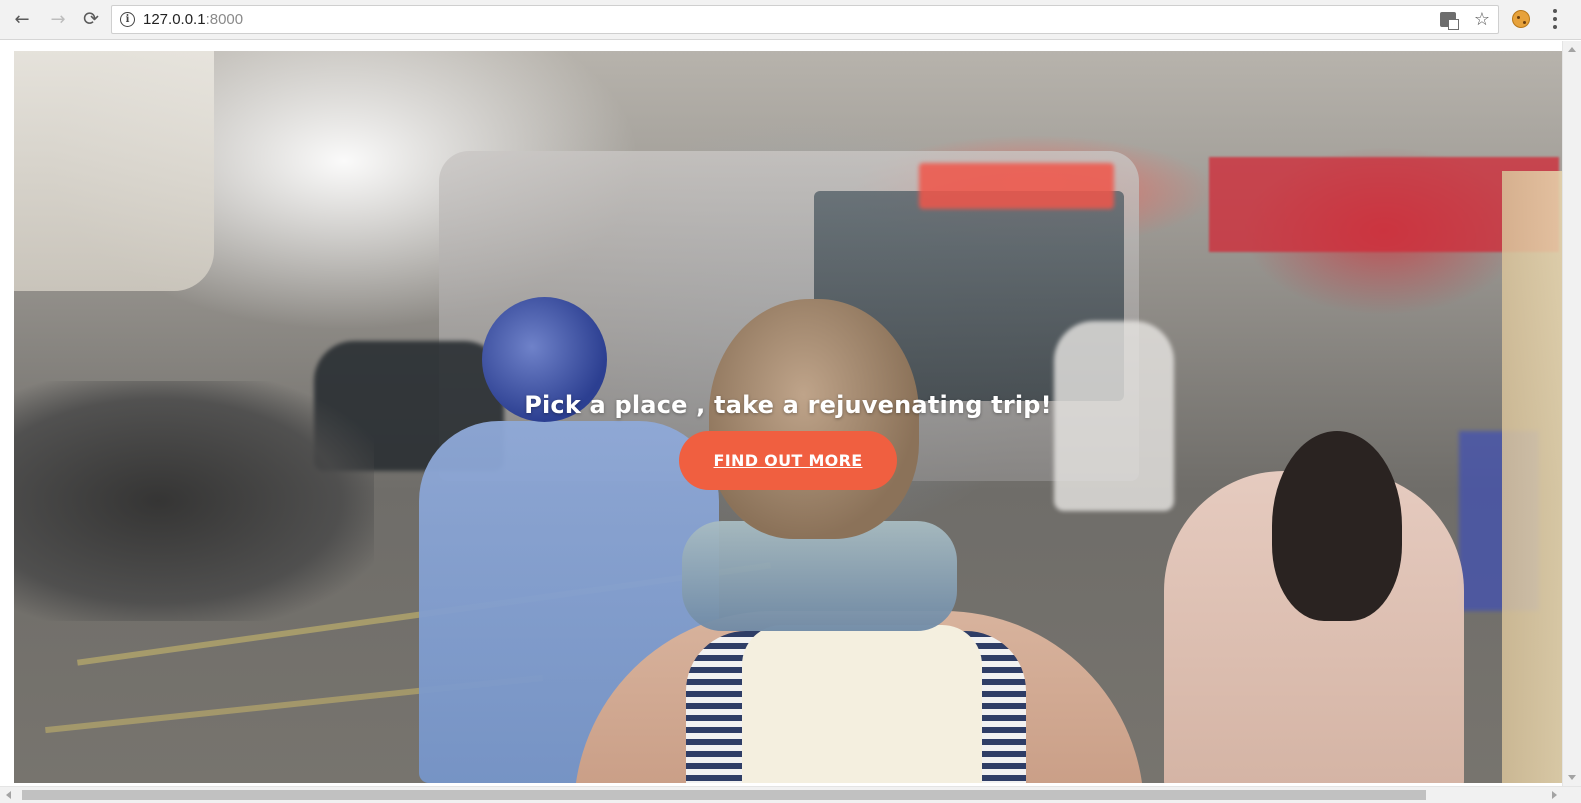 Image resolution: width=1581 pixels, height=803 pixels. What do you see at coordinates (1572, 777) in the screenshot?
I see `scroll-down-icon` at bounding box center [1572, 777].